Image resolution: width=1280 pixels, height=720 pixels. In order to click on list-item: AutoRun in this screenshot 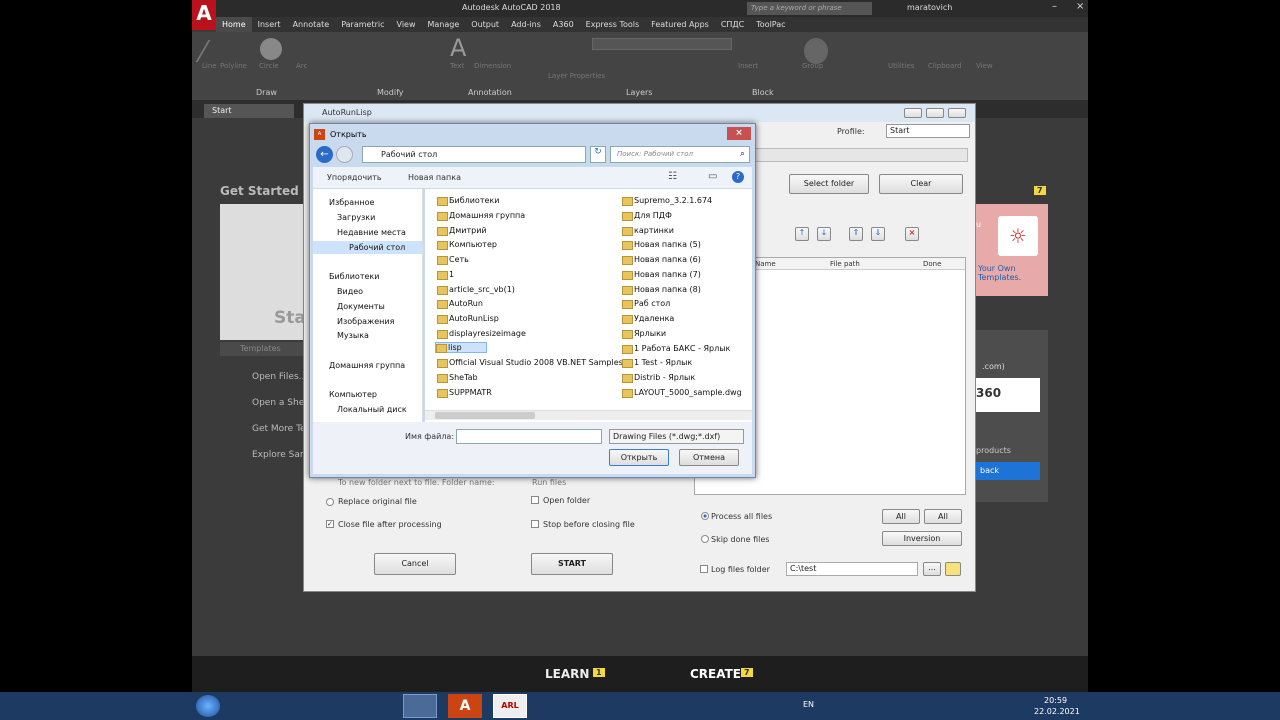, I will do `click(460, 304)`.